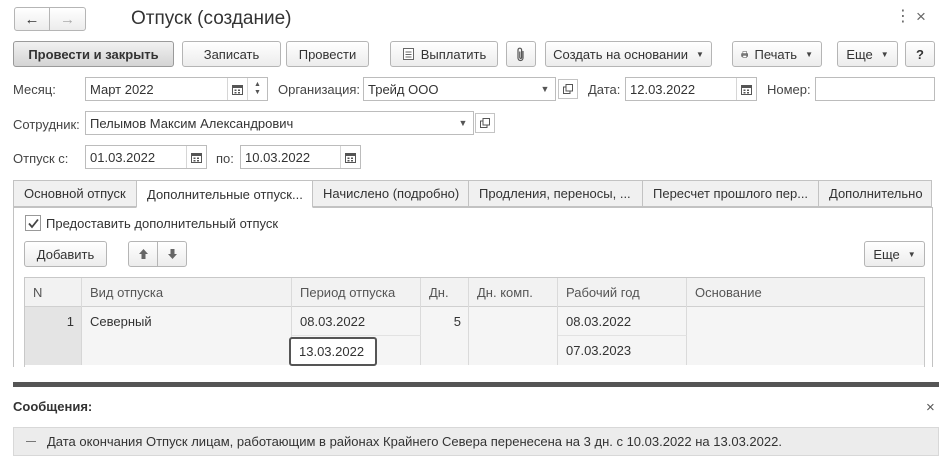 This screenshot has height=471, width=939. I want to click on spin-down-icon: ▼, so click(257, 93).